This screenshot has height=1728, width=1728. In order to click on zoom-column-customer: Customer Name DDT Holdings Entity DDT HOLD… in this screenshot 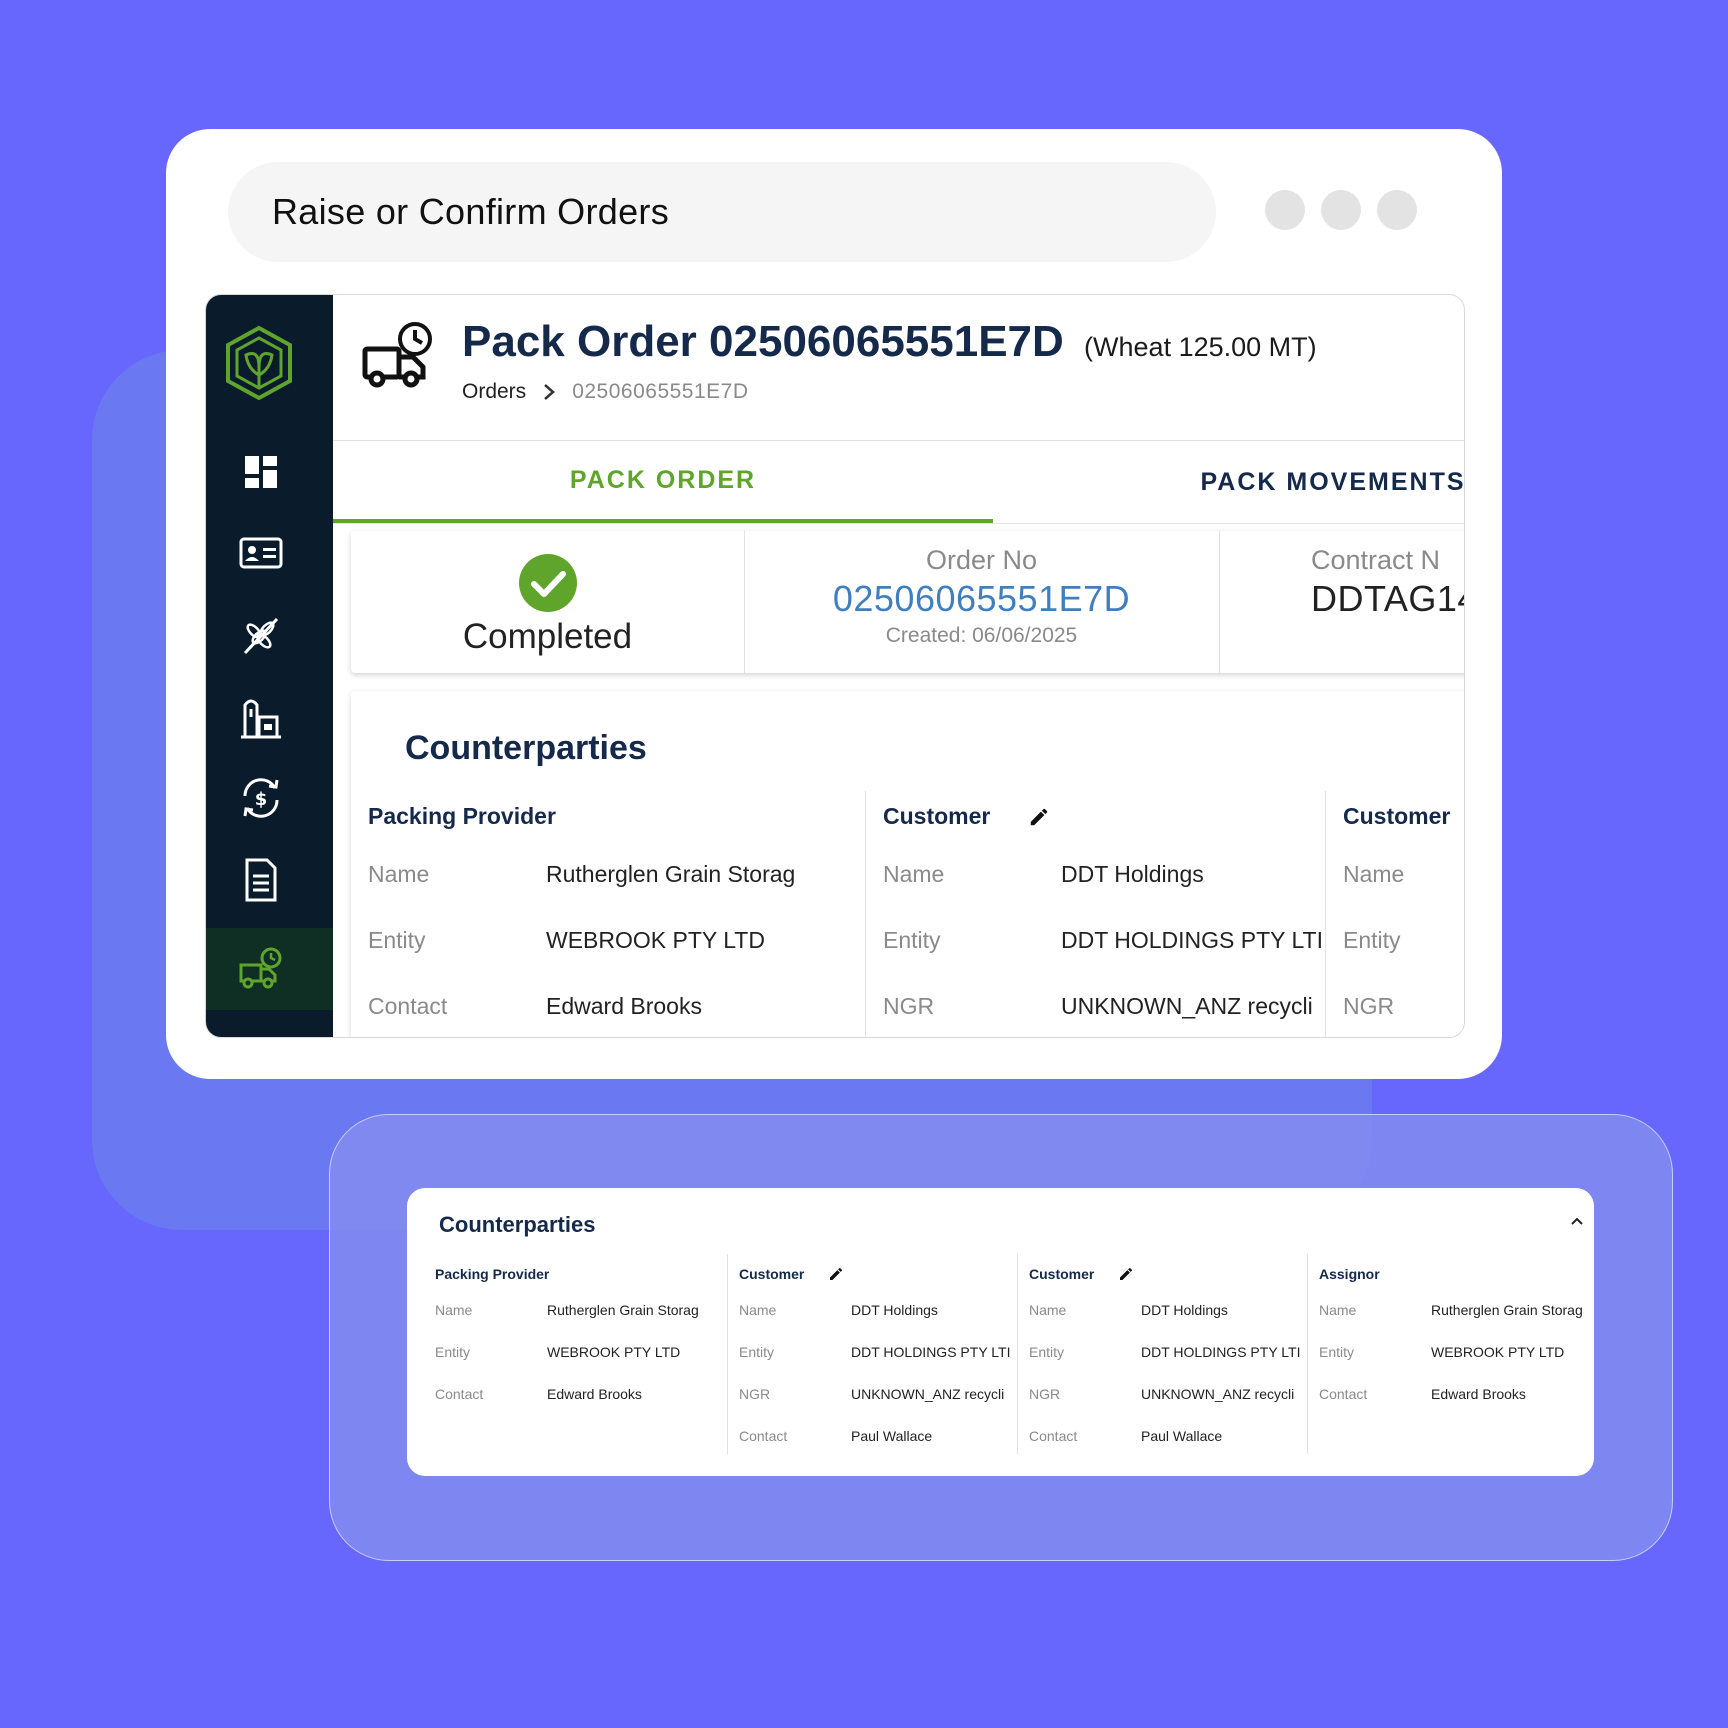, I will do `click(872, 1354)`.